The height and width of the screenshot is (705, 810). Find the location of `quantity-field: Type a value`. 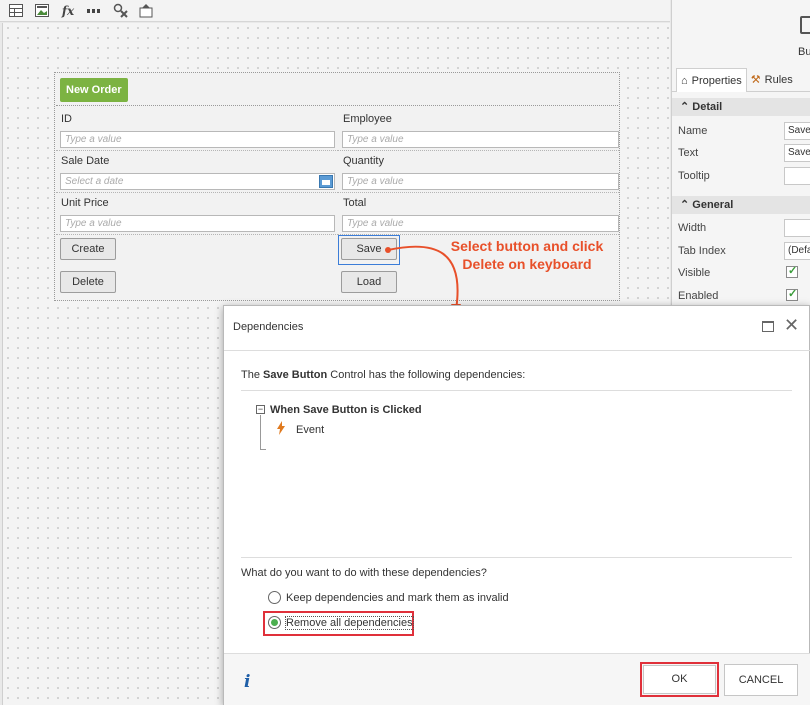

quantity-field: Type a value is located at coordinates (480, 181).